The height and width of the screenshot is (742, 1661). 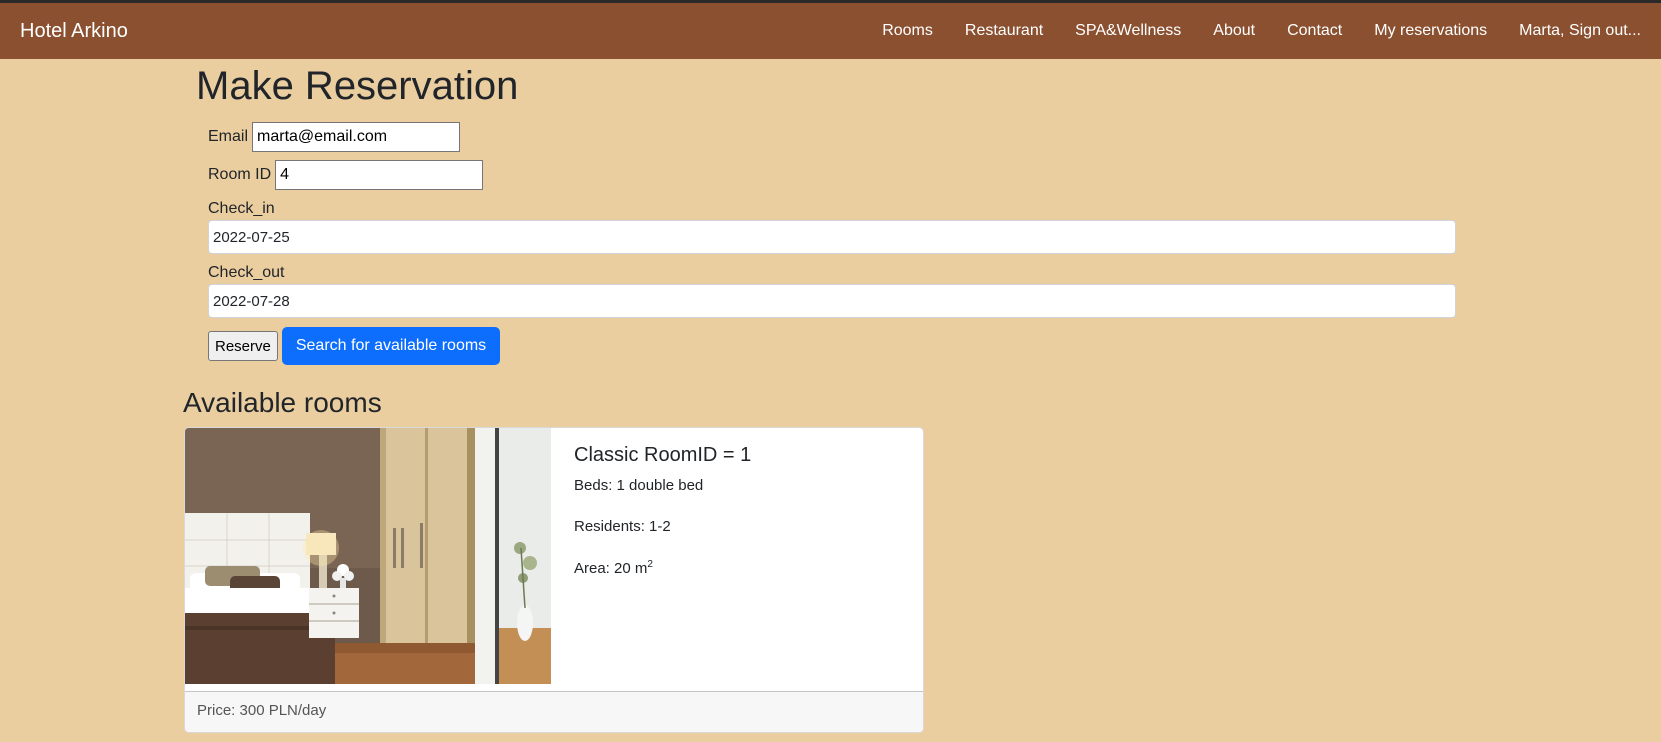 I want to click on room-price-footer: Price: 300 PLN/day, so click(x=554, y=711).